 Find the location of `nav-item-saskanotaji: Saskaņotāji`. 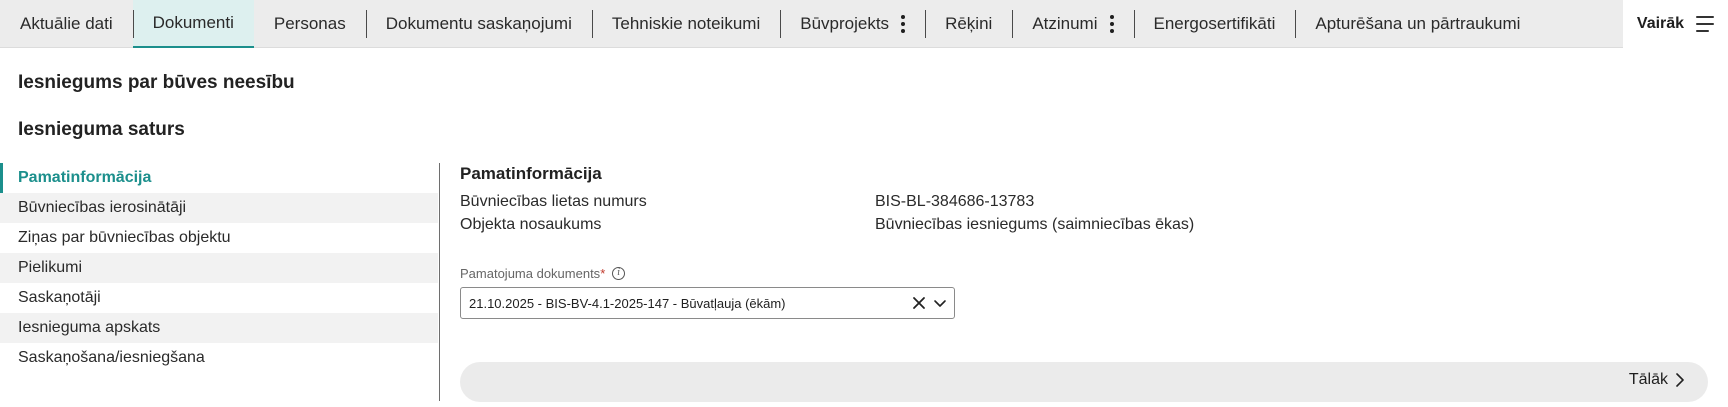

nav-item-saskanotaji: Saskaņotāji is located at coordinates (219, 298).